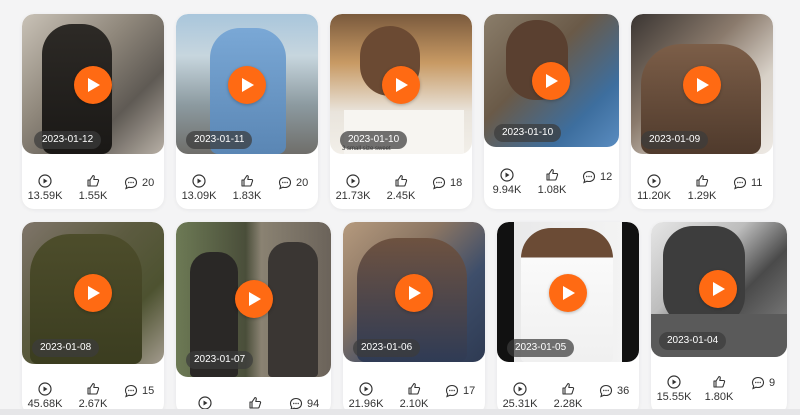 Image resolution: width=800 pixels, height=415 pixels. What do you see at coordinates (66, 348) in the screenshot?
I see `upload-date-badge: 2023-01-08` at bounding box center [66, 348].